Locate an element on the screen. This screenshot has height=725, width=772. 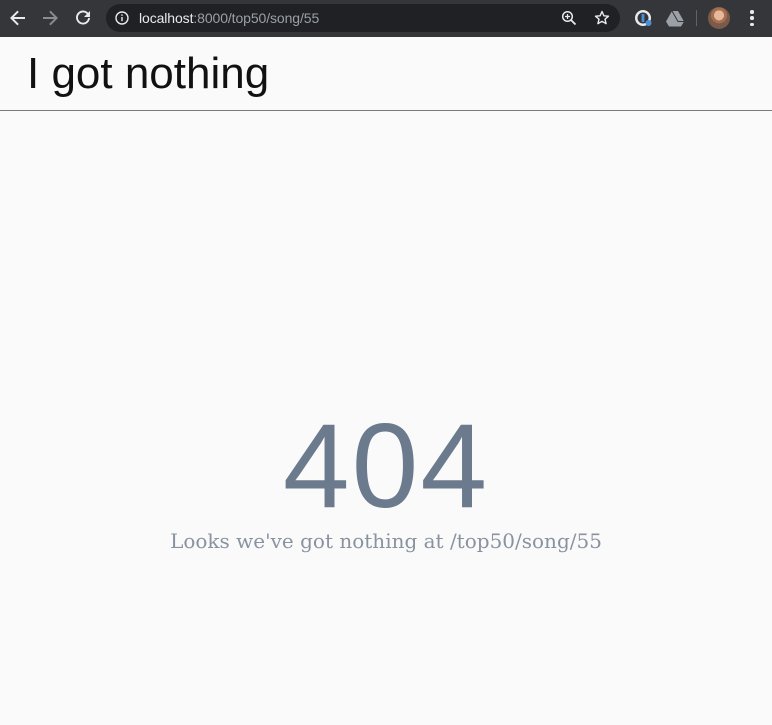
browser-toolbar: localhost:8000/top50/song/55 is located at coordinates (386, 18).